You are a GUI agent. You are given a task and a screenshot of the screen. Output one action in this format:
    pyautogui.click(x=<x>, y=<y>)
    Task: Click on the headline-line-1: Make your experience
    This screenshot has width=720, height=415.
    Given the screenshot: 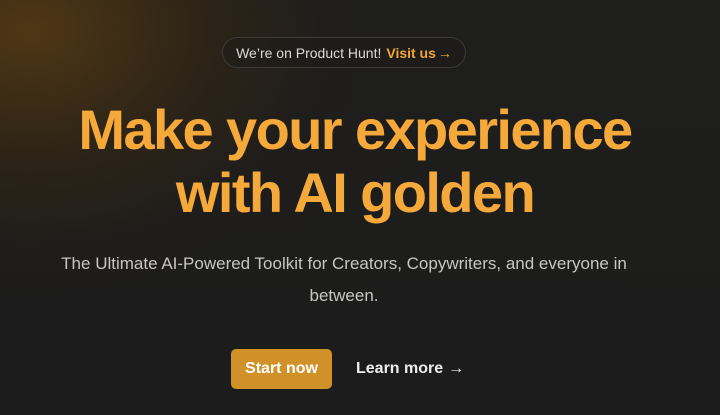 What is the action you would take?
    pyautogui.click(x=355, y=129)
    